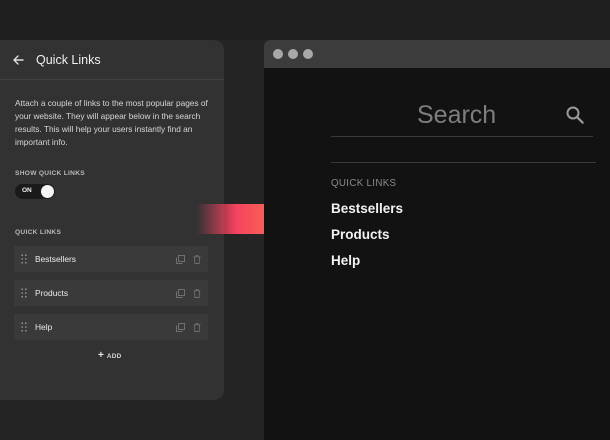 Image resolution: width=610 pixels, height=440 pixels. I want to click on preview-link-help: Help, so click(367, 266).